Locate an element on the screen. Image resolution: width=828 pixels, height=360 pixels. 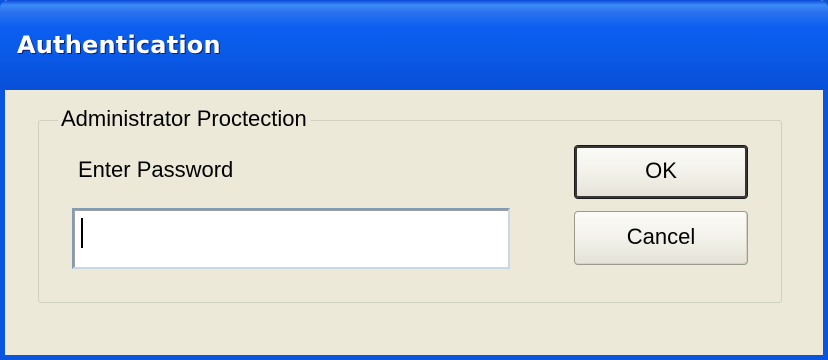
text-caret is located at coordinates (82, 233).